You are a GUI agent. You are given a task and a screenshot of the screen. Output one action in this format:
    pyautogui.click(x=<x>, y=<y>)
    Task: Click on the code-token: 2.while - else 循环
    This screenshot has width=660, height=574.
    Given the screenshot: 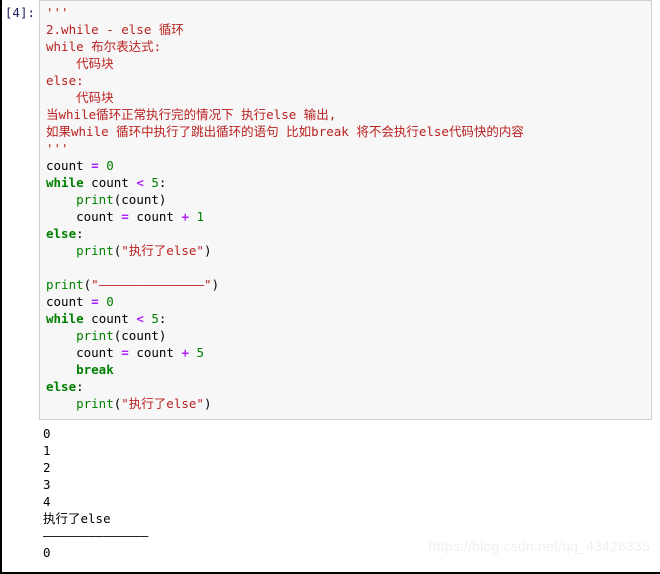 What is the action you would take?
    pyautogui.click(x=115, y=29)
    